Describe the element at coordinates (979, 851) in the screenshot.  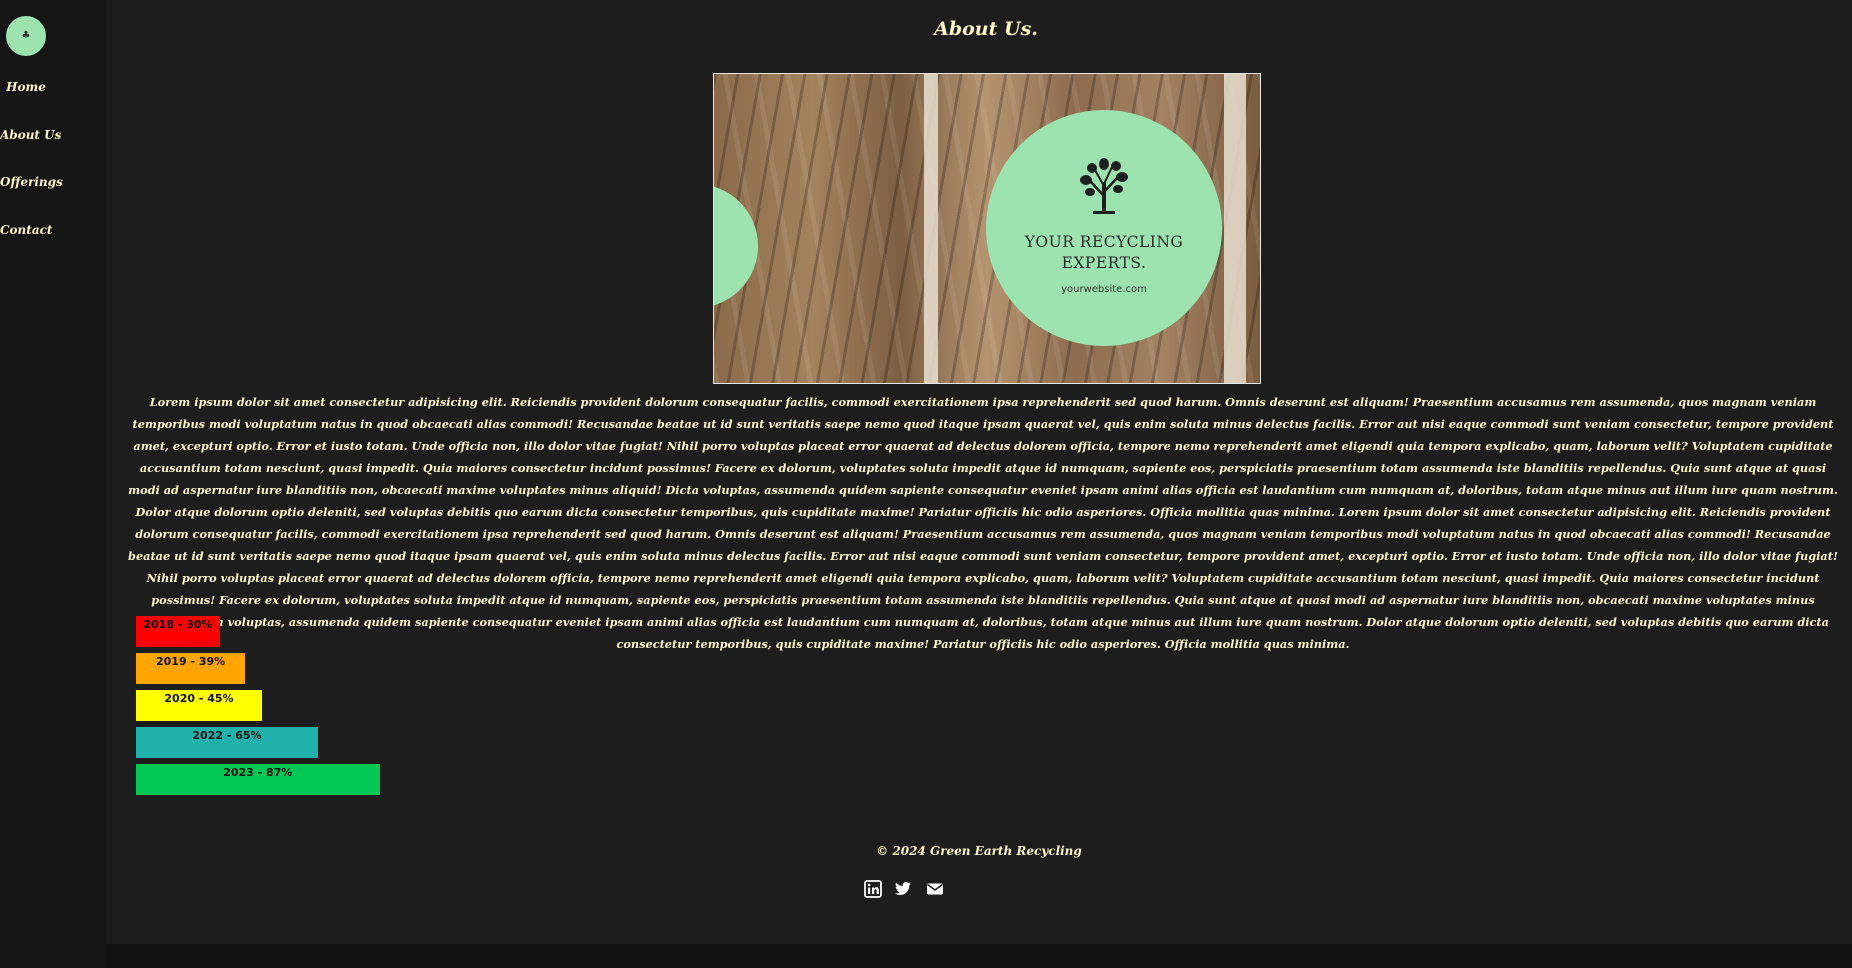
I see `copyright-text: © 2024 Green Earth Recycling` at that location.